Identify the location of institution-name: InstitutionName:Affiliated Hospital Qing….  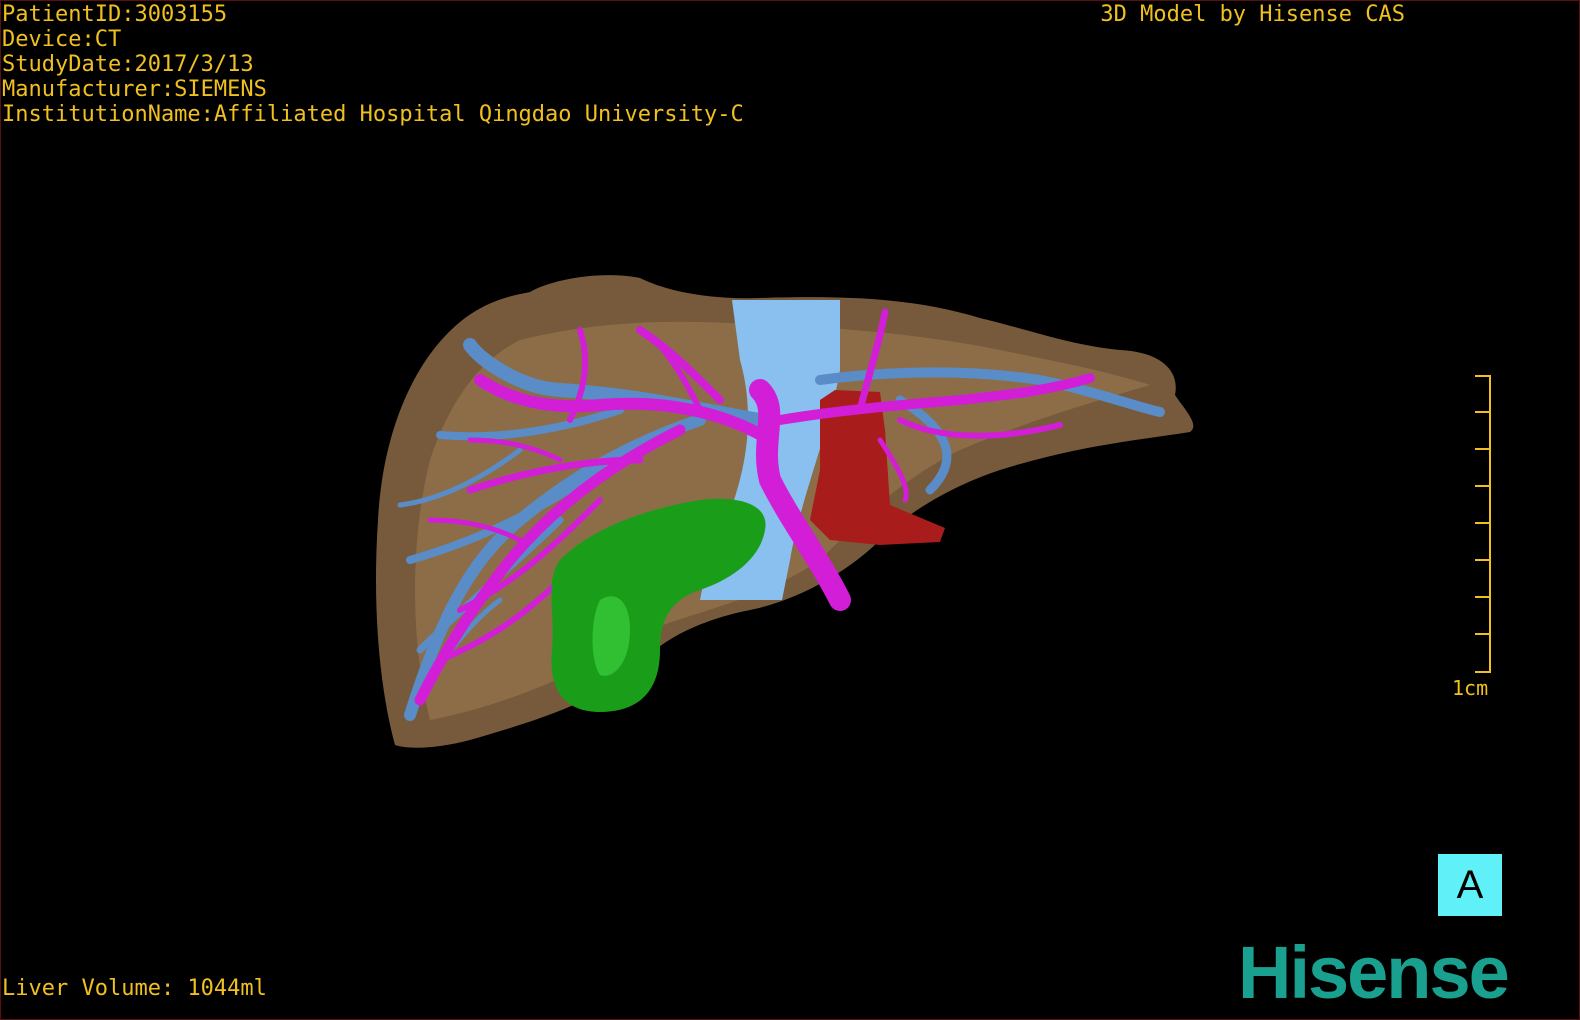
(373, 114).